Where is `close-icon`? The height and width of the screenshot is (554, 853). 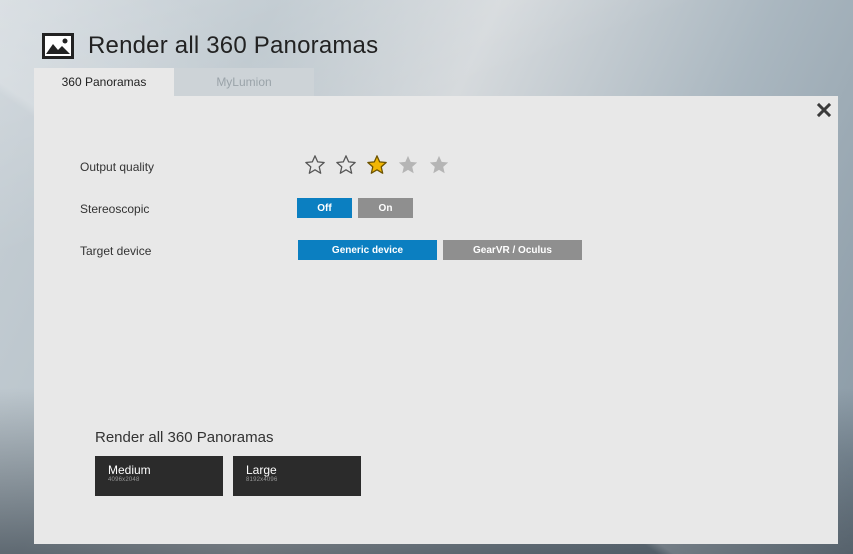 close-icon is located at coordinates (824, 110).